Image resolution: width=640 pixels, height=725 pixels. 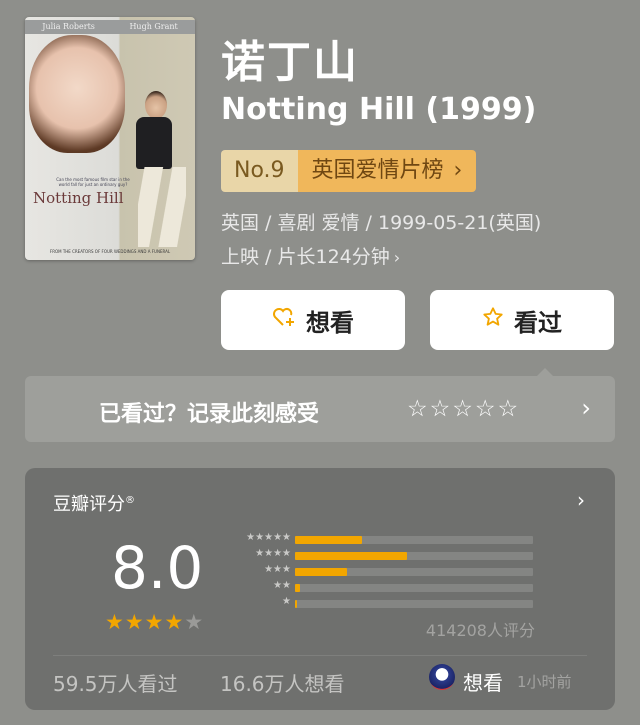 I want to click on seen-count: 59.5万人看过, so click(x=115, y=682).